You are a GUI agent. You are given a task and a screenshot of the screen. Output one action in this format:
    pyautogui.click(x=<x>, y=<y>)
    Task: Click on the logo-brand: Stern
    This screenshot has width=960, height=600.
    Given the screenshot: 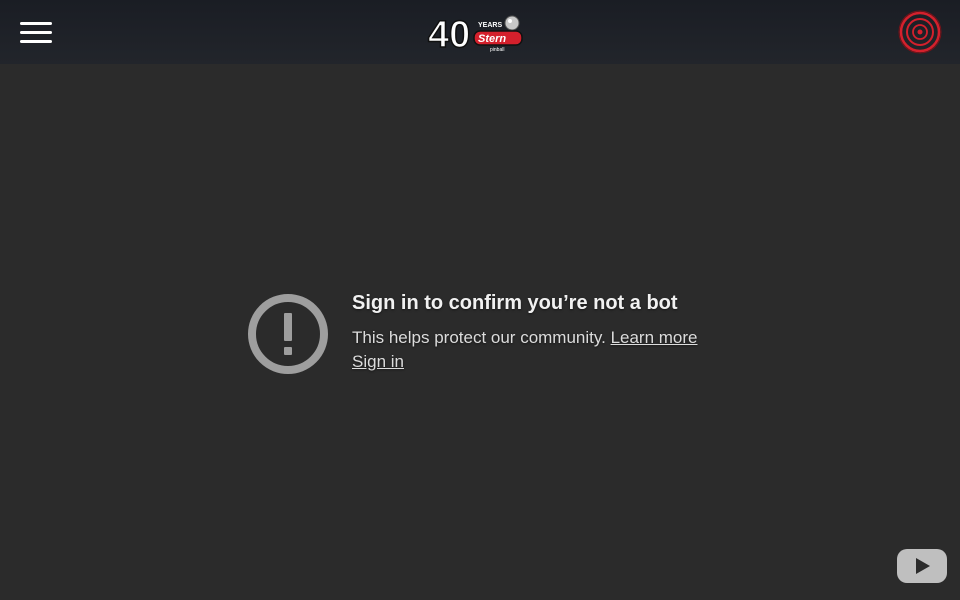 What is the action you would take?
    pyautogui.click(x=492, y=39)
    